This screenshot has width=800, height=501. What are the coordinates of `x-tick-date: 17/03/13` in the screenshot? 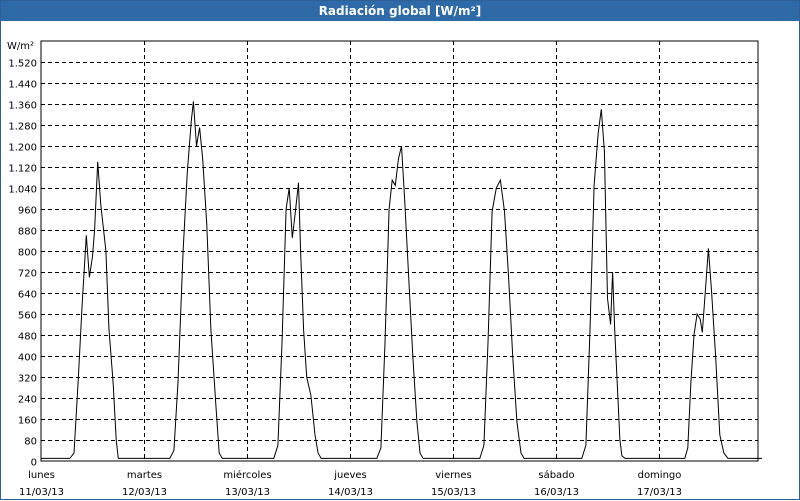 It's located at (659, 492).